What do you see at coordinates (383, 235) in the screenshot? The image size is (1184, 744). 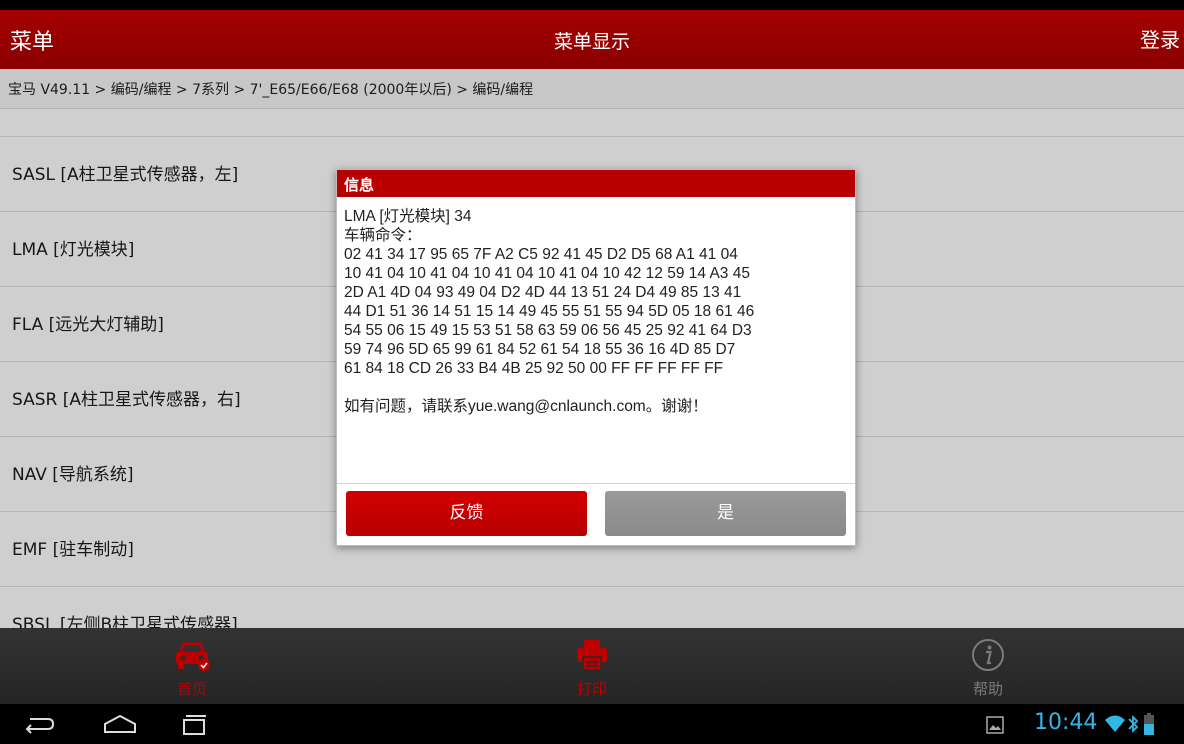 I see `dialog-command-label: 车辆命令：` at bounding box center [383, 235].